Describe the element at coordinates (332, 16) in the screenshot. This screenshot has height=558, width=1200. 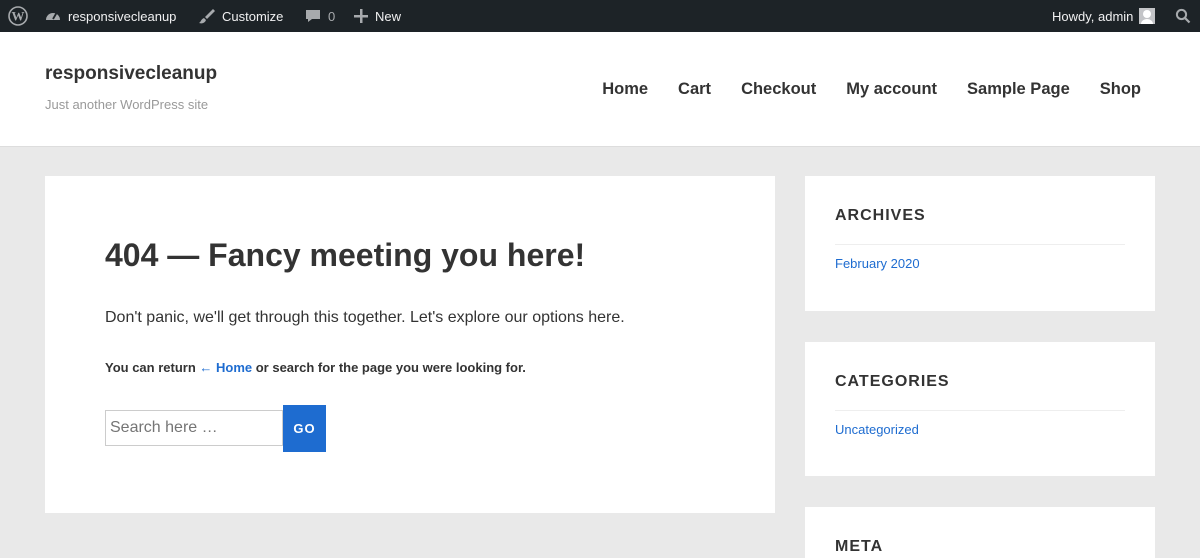
I see `comments-count: 0` at that location.